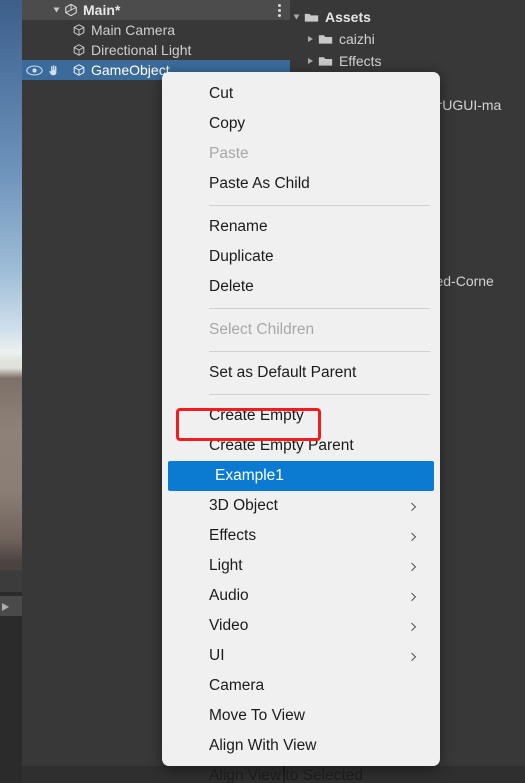 The image size is (525, 783). What do you see at coordinates (71, 10) in the screenshot?
I see `unity-scene-icon` at bounding box center [71, 10].